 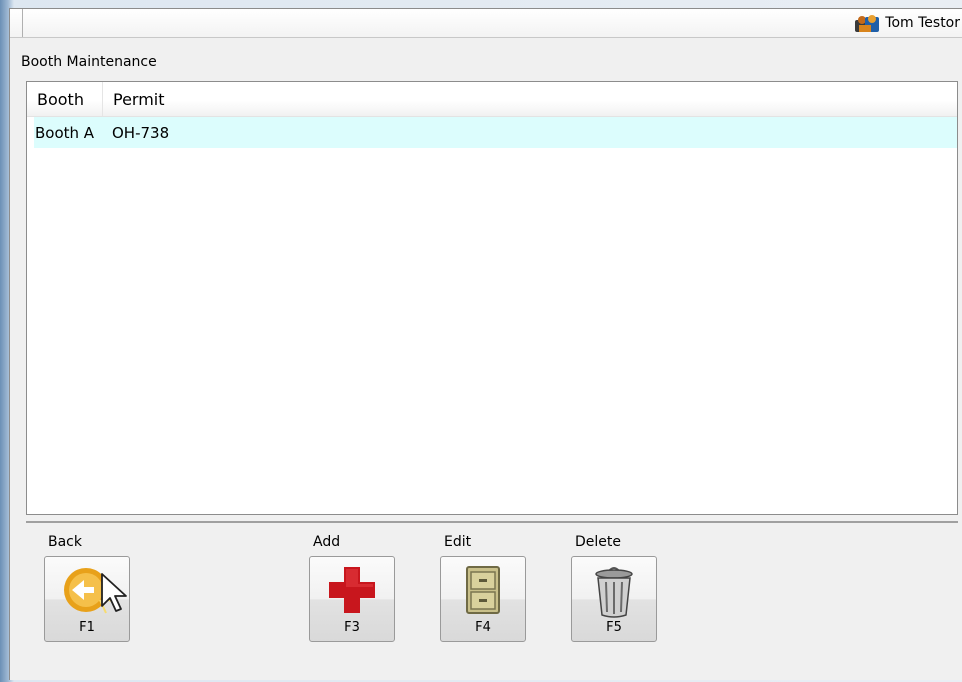 What do you see at coordinates (89, 62) in the screenshot?
I see `page-title: Booth Maintenance` at bounding box center [89, 62].